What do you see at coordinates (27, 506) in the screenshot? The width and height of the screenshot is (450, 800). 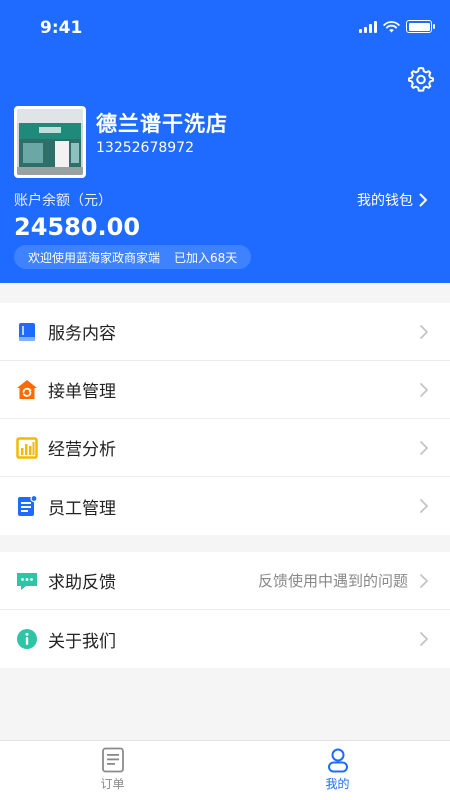 I see `staff-doc-icon` at bounding box center [27, 506].